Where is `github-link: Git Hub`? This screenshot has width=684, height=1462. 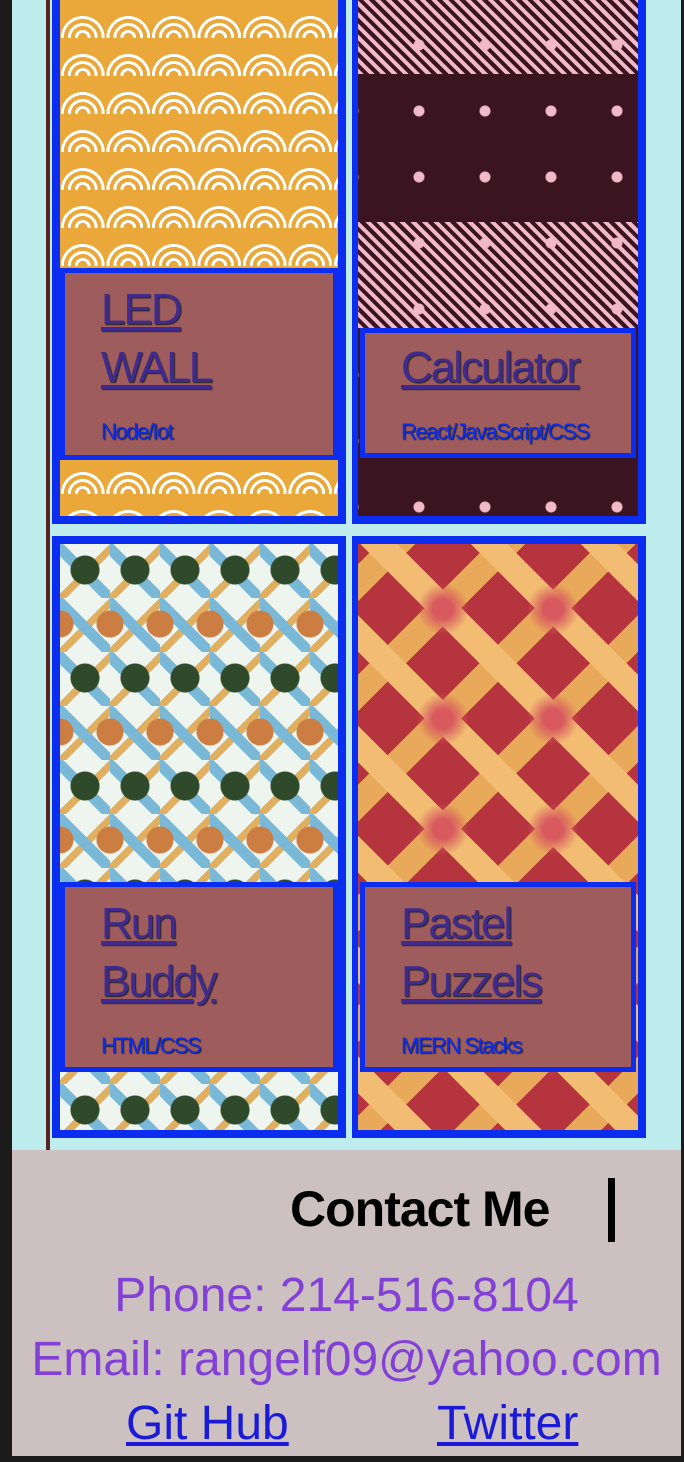 github-link: Git Hub is located at coordinates (207, 1423).